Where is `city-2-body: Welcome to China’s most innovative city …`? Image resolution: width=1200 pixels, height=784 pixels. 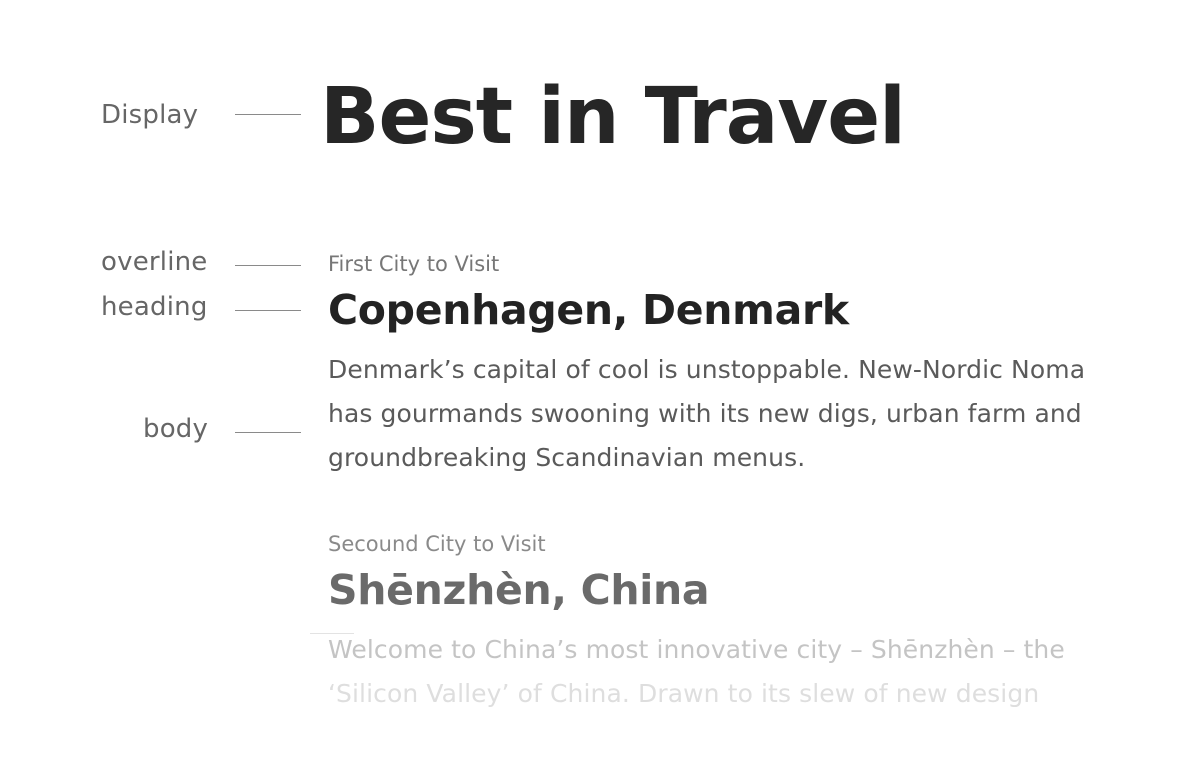
city-2-body: Welcome to China’s most innovative city … is located at coordinates (728, 672).